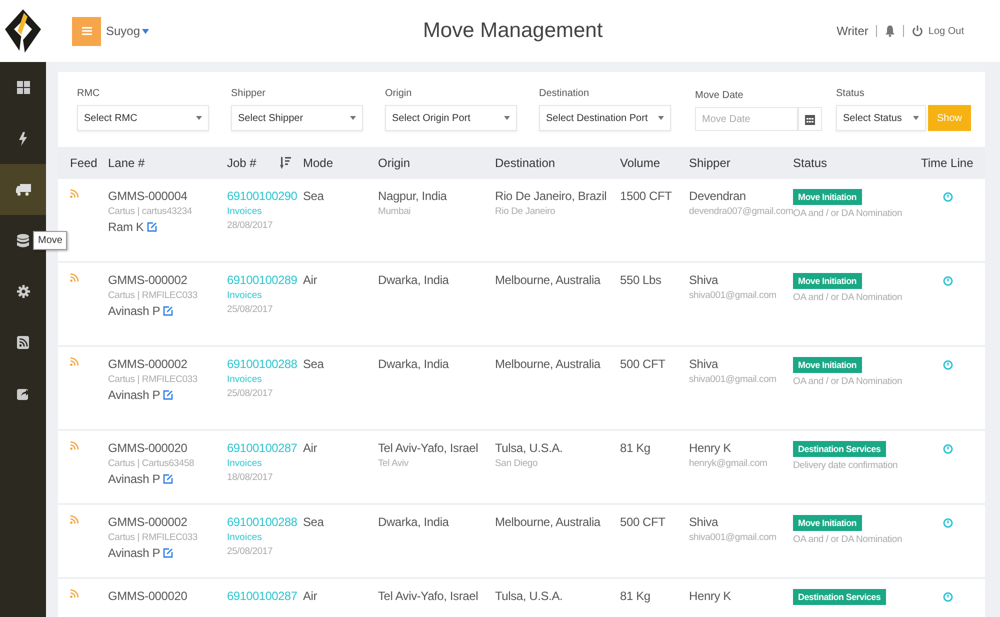 Image resolution: width=1000 pixels, height=617 pixels. Describe the element at coordinates (285, 163) in the screenshot. I see `sort-icon` at that location.